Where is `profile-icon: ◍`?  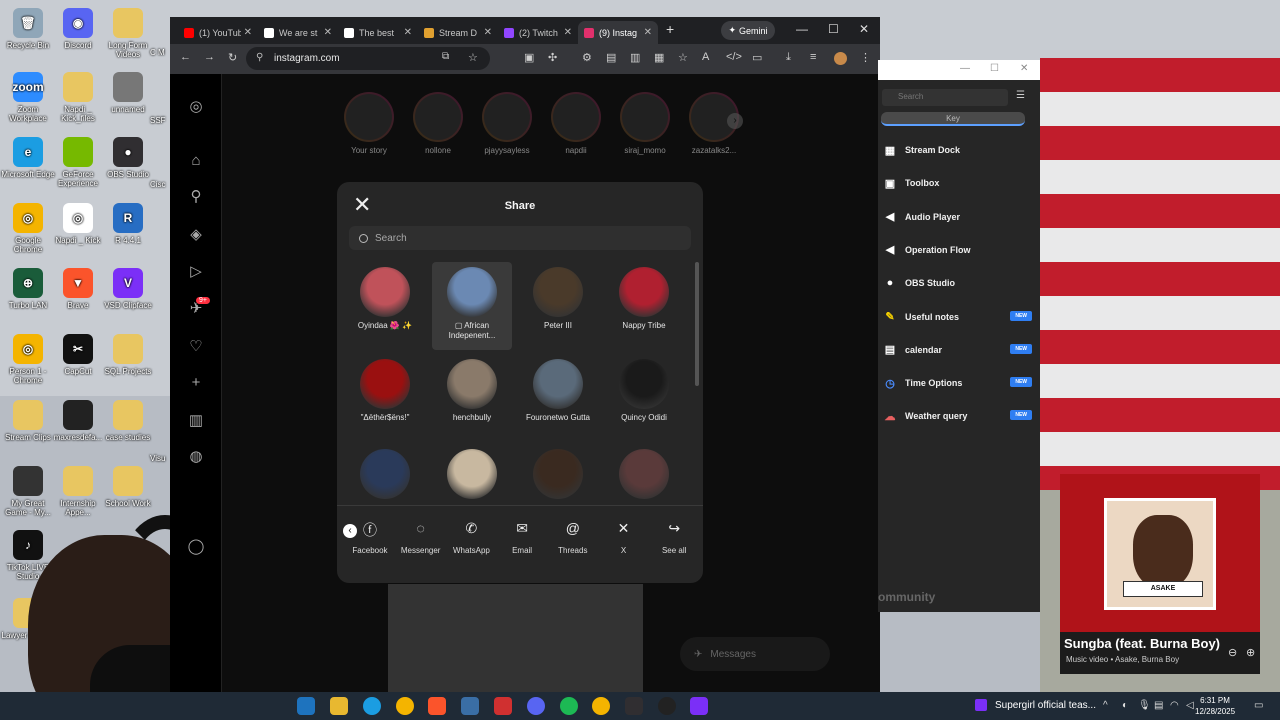
profile-icon: ◍ is located at coordinates (196, 457).